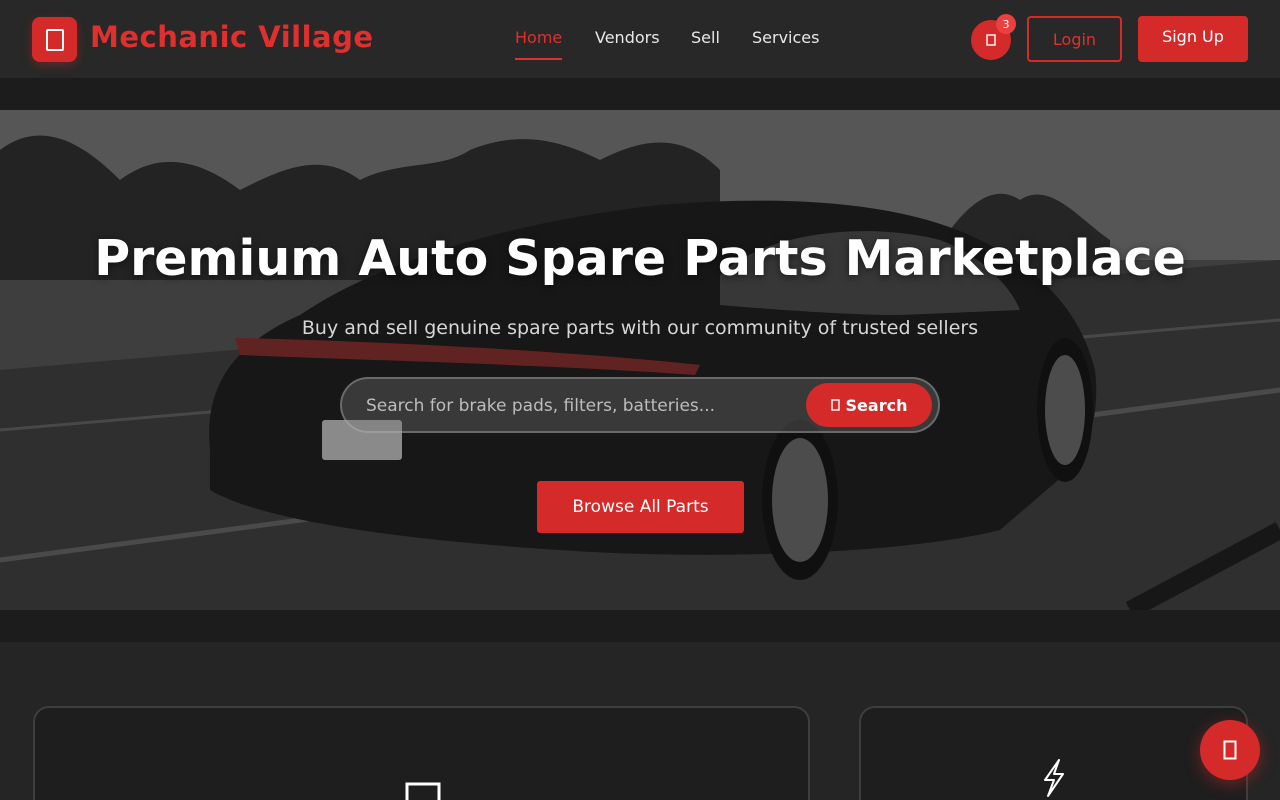 The image size is (1280, 800). Describe the element at coordinates (423, 791) in the screenshot. I see `square-icon` at that location.